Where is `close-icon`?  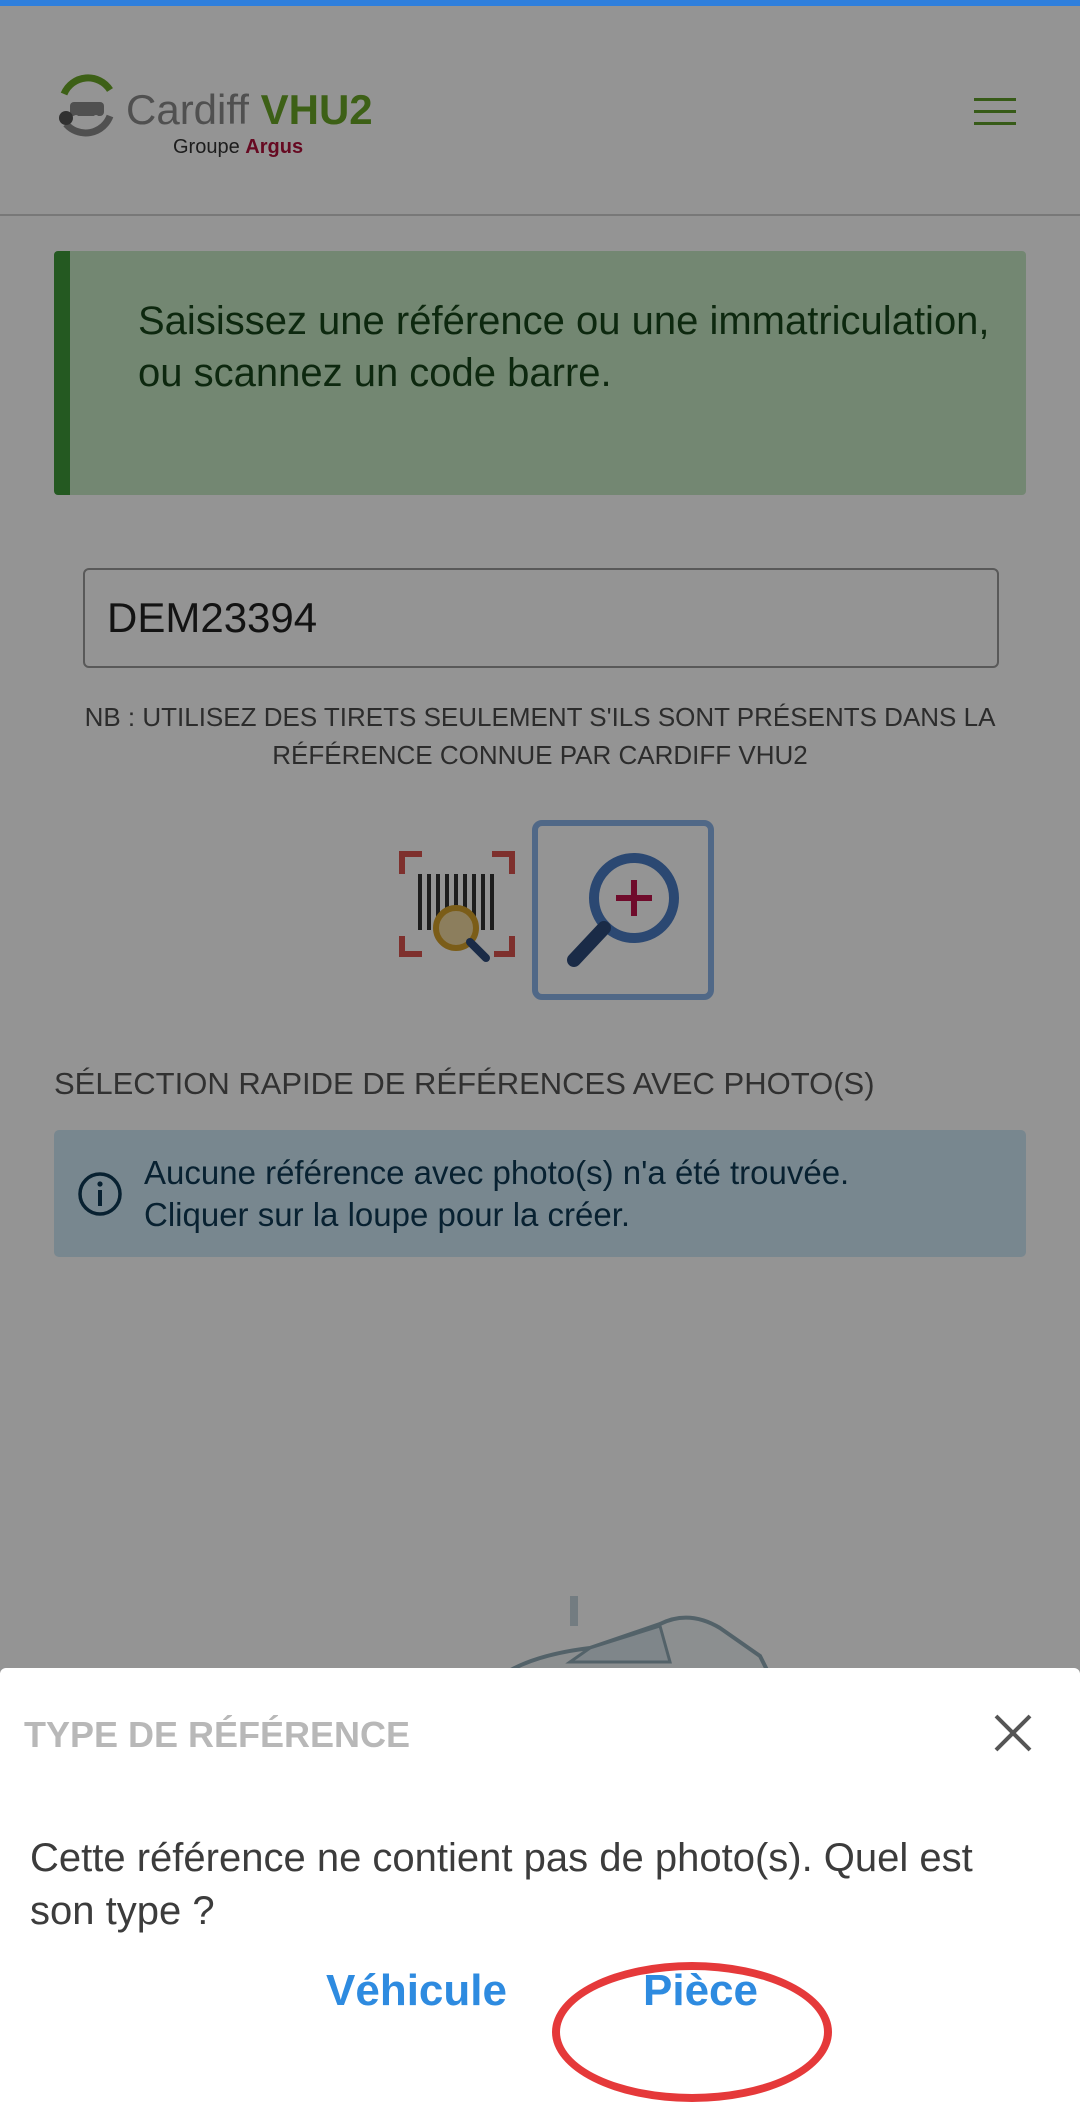 close-icon is located at coordinates (1013, 1733).